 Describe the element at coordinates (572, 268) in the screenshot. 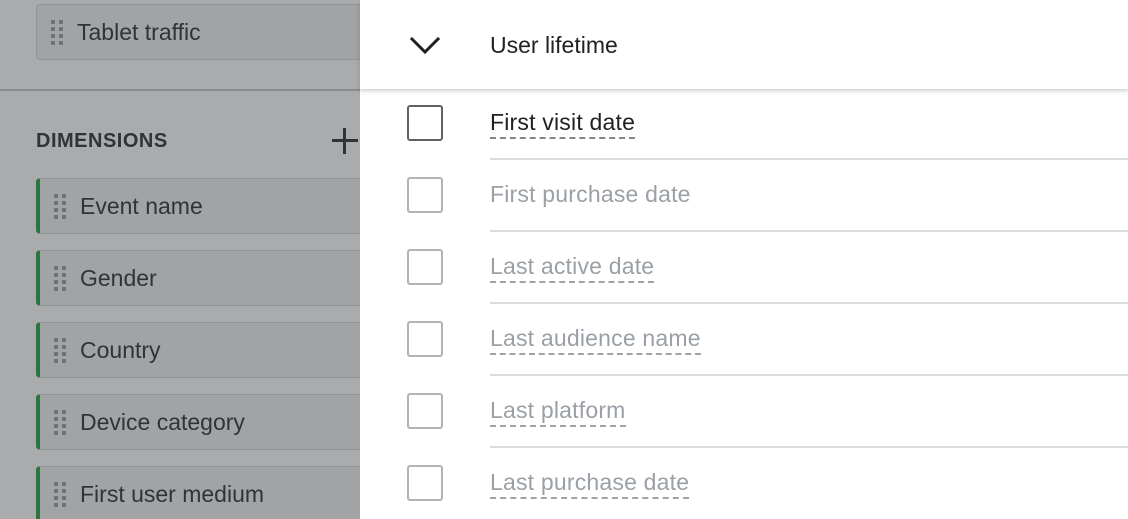

I see `option-label: Last active date` at that location.